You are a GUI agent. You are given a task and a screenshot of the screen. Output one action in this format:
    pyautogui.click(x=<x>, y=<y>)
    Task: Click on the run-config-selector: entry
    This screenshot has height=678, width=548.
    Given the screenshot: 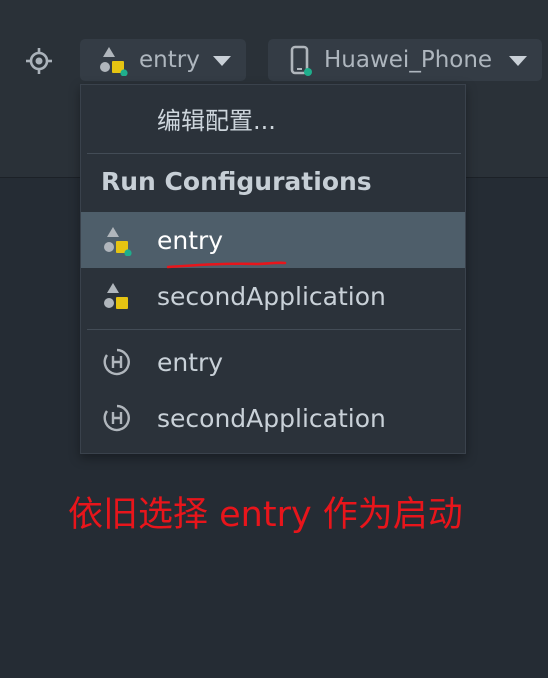 What is the action you would take?
    pyautogui.click(x=163, y=60)
    